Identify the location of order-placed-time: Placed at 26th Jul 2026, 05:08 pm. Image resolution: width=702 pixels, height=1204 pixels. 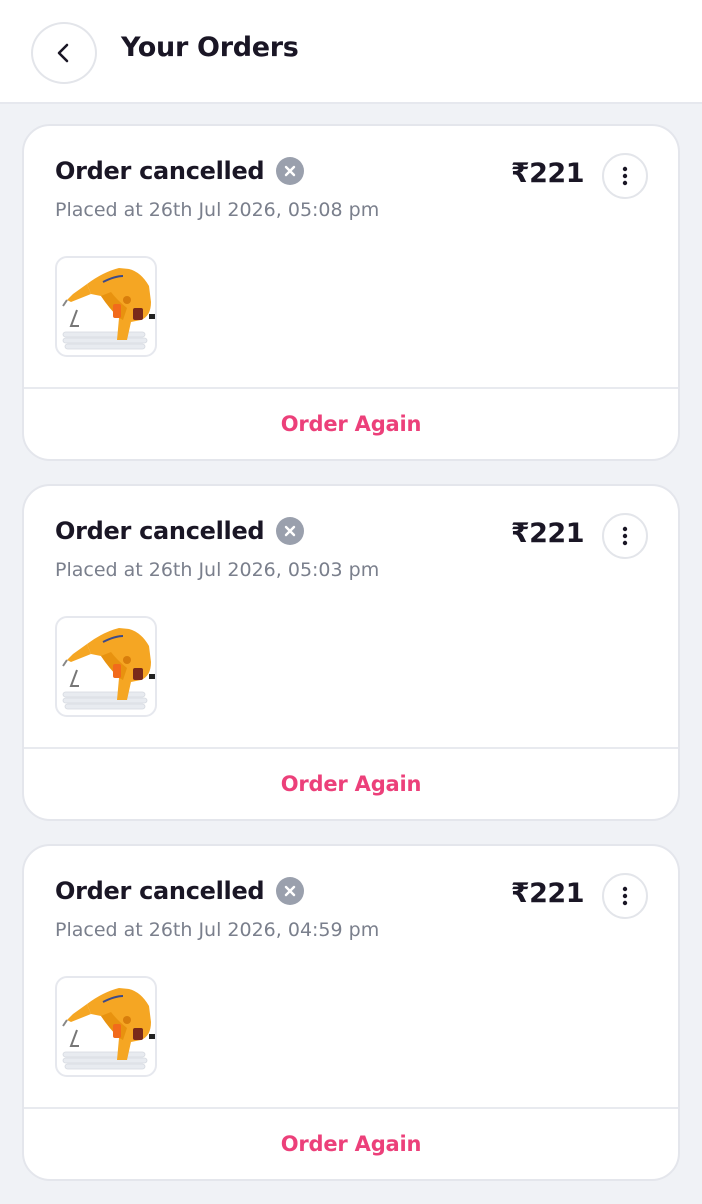
(217, 210).